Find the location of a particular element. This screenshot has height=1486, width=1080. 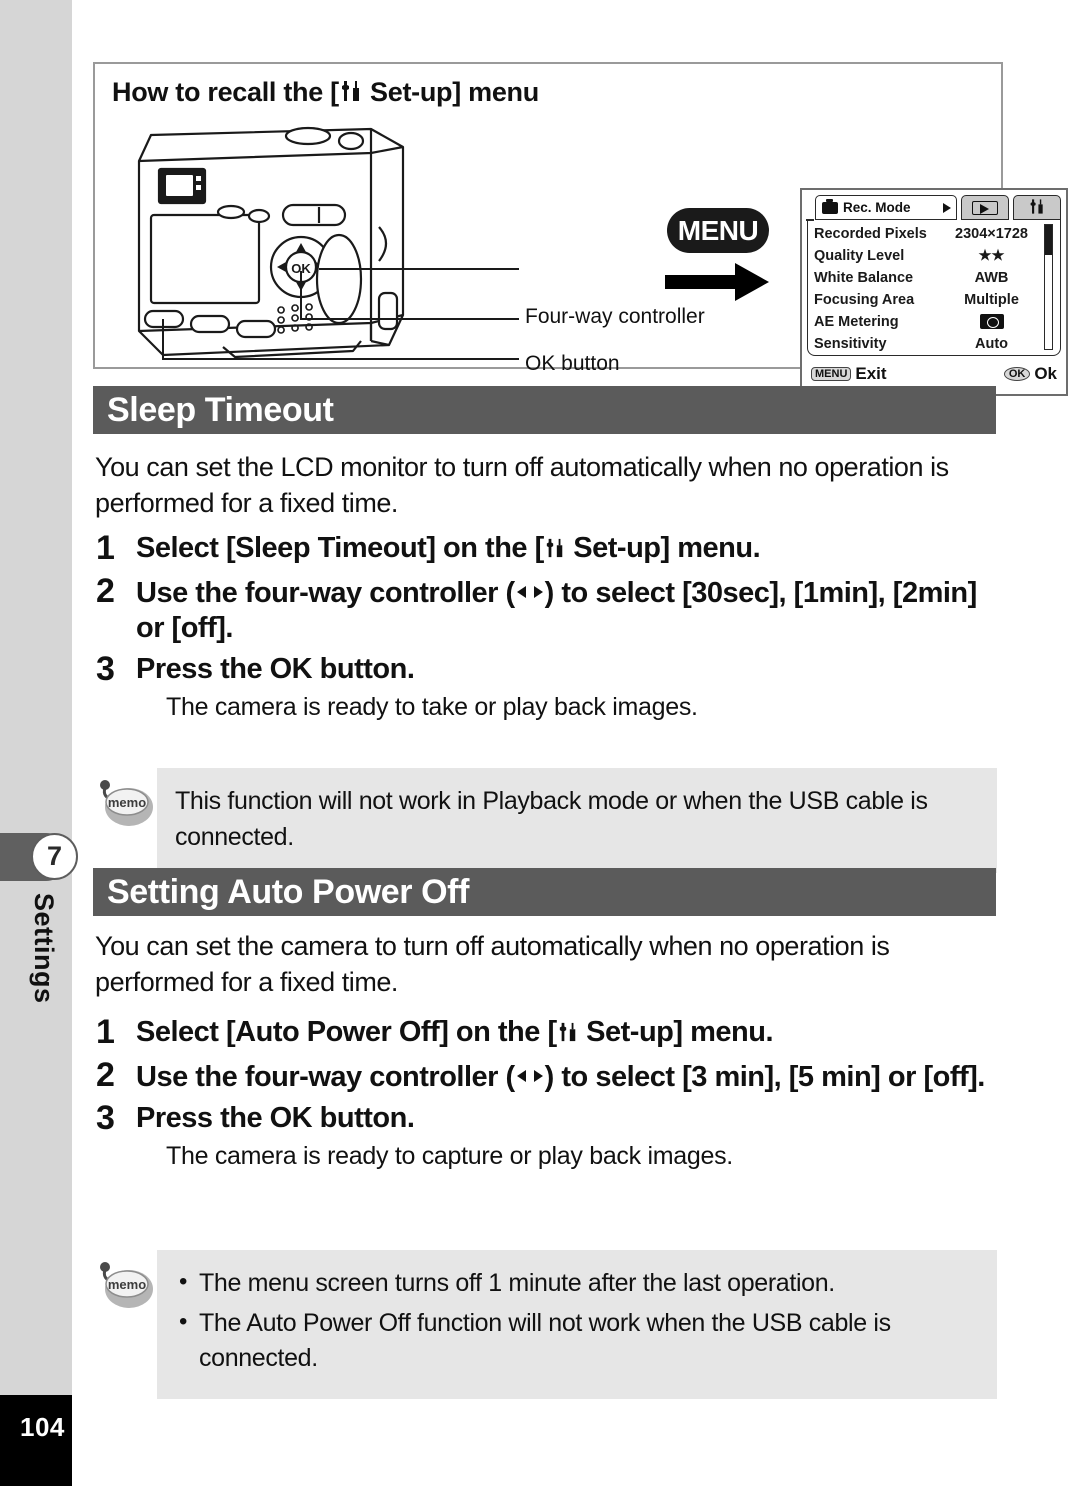

menu-value: Multiple is located at coordinates (991, 300).